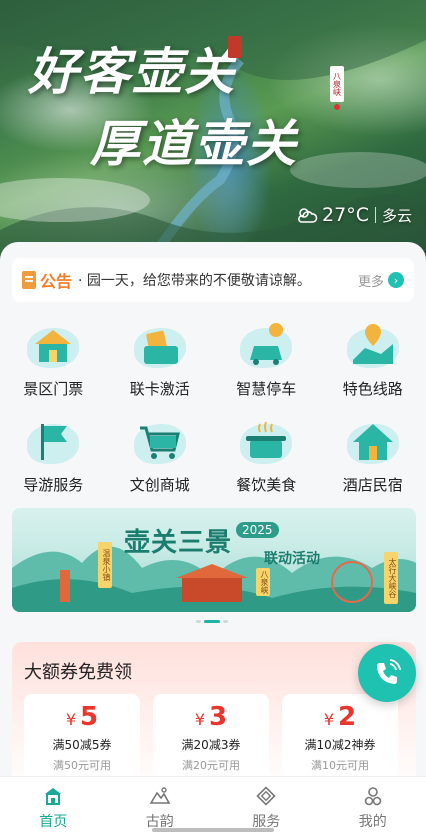 The height and width of the screenshot is (835, 426). What do you see at coordinates (372, 485) in the screenshot?
I see `service-label: 酒店民宿` at bounding box center [372, 485].